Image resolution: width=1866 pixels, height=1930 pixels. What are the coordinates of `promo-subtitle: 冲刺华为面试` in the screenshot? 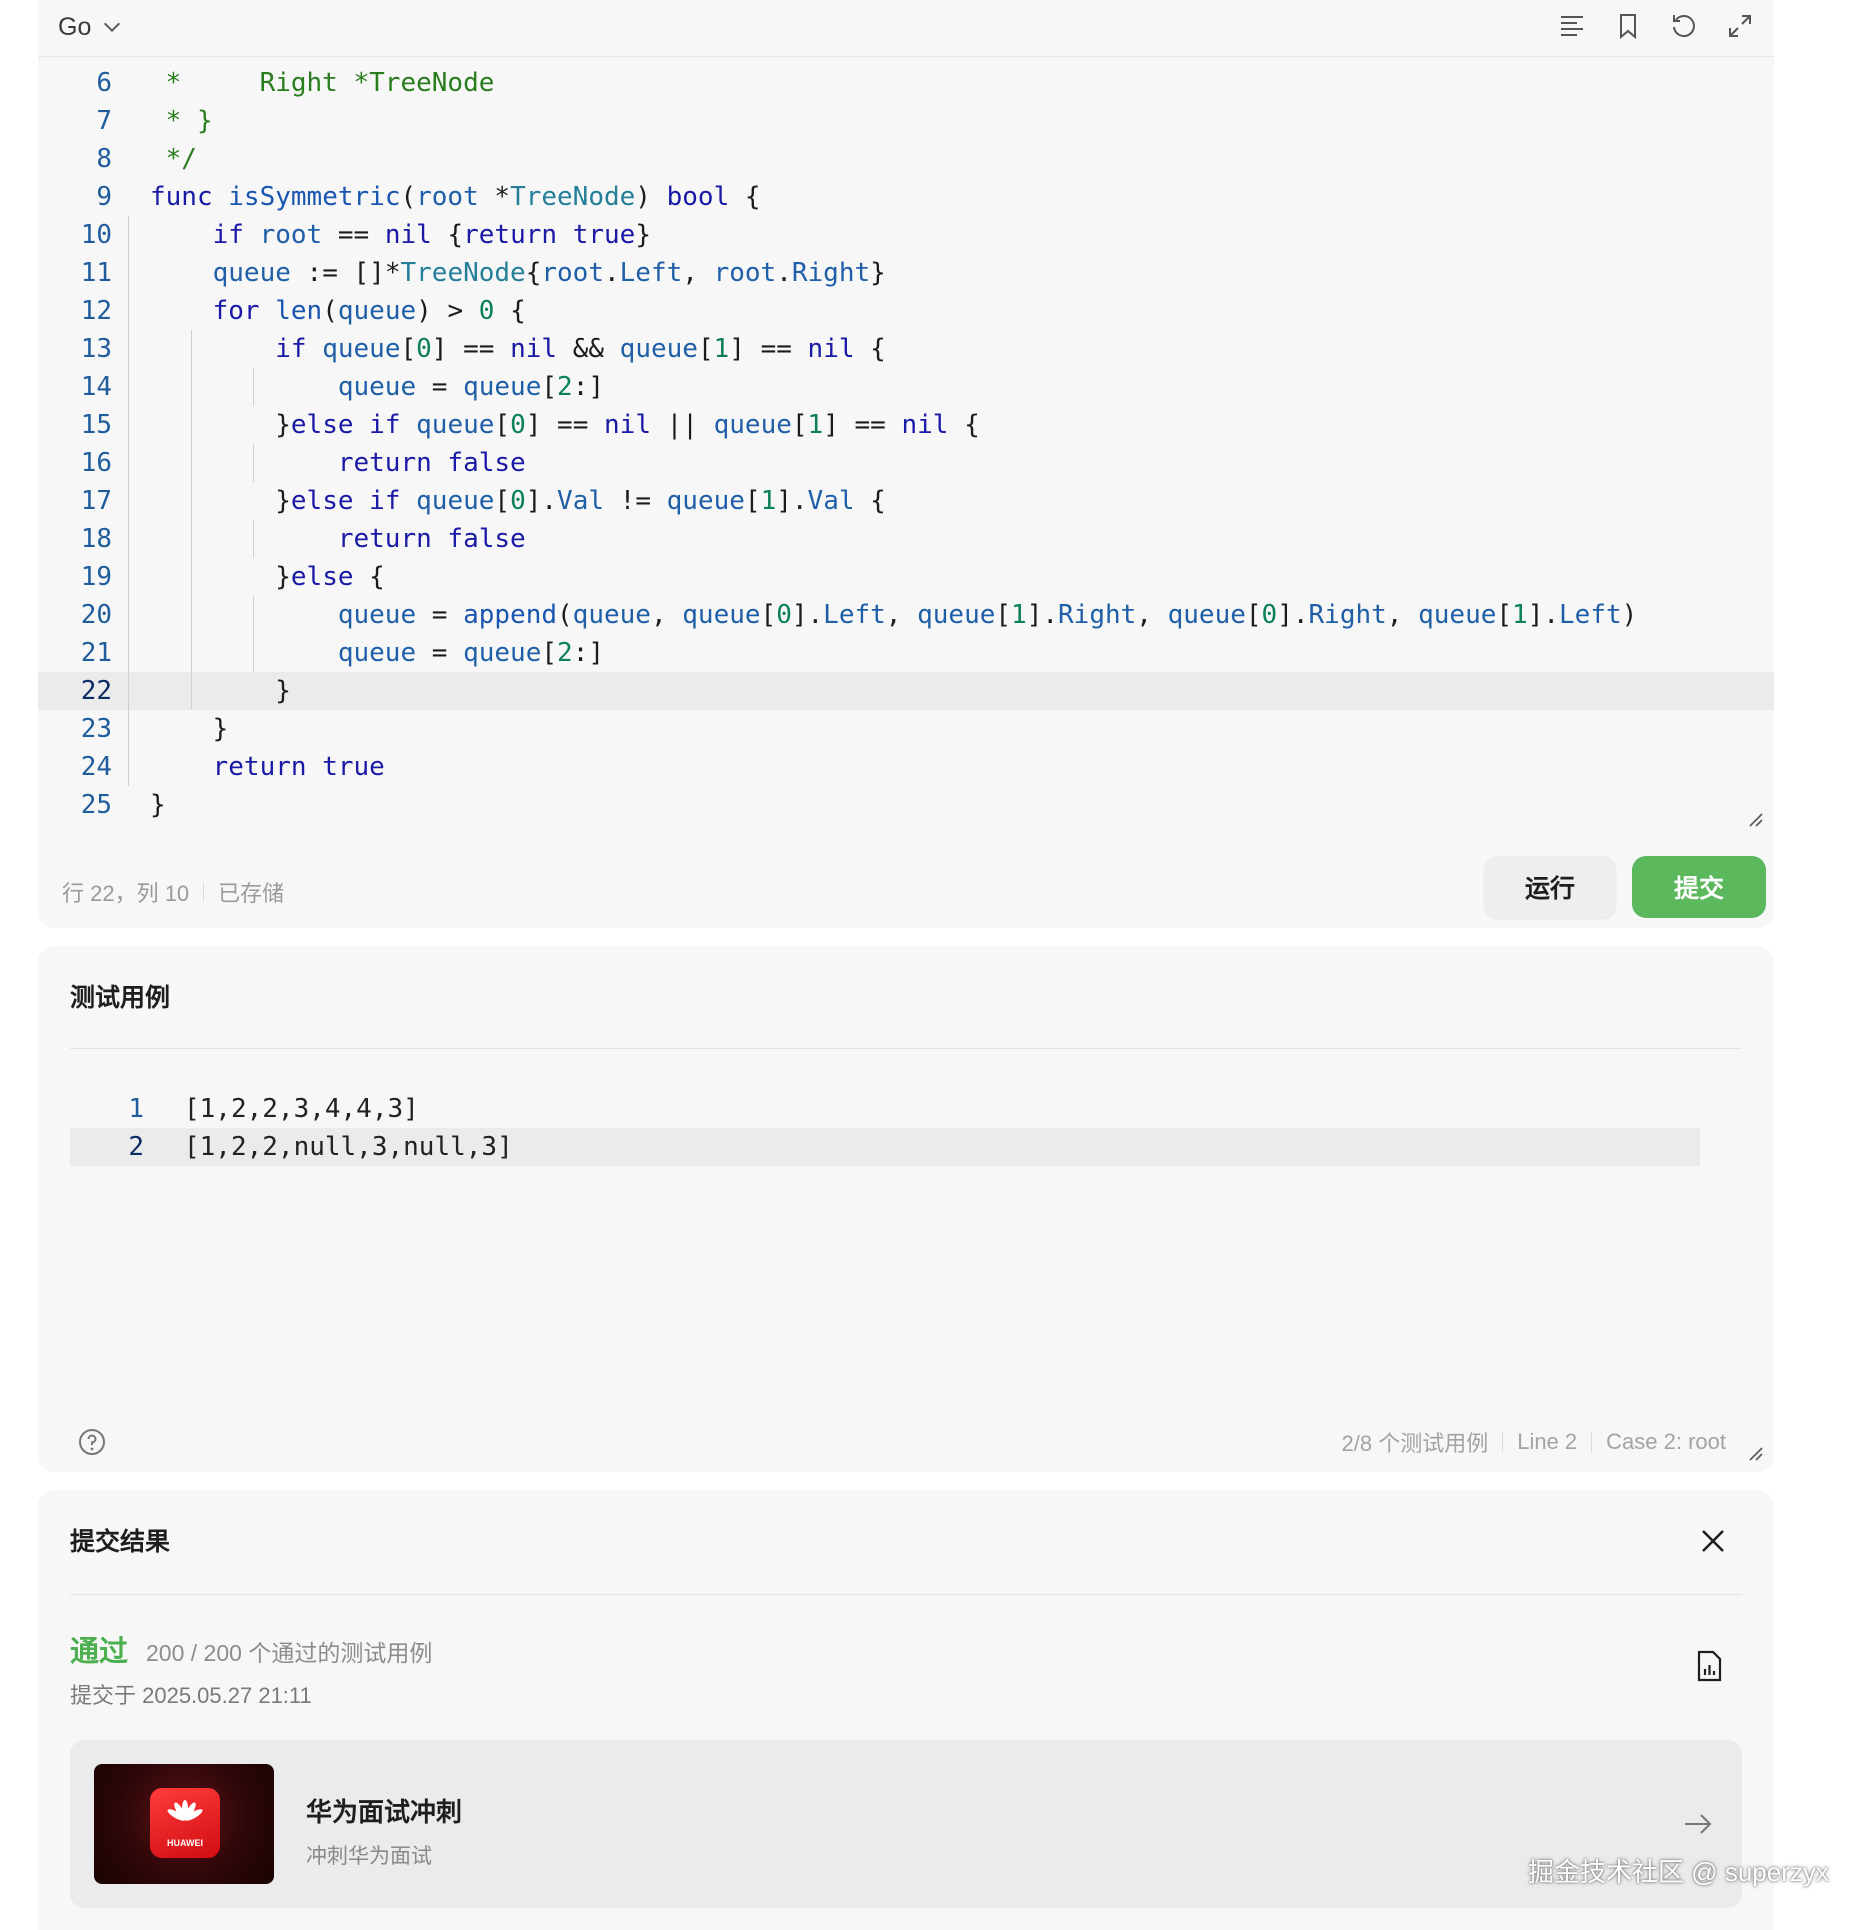 It's located at (369, 1856).